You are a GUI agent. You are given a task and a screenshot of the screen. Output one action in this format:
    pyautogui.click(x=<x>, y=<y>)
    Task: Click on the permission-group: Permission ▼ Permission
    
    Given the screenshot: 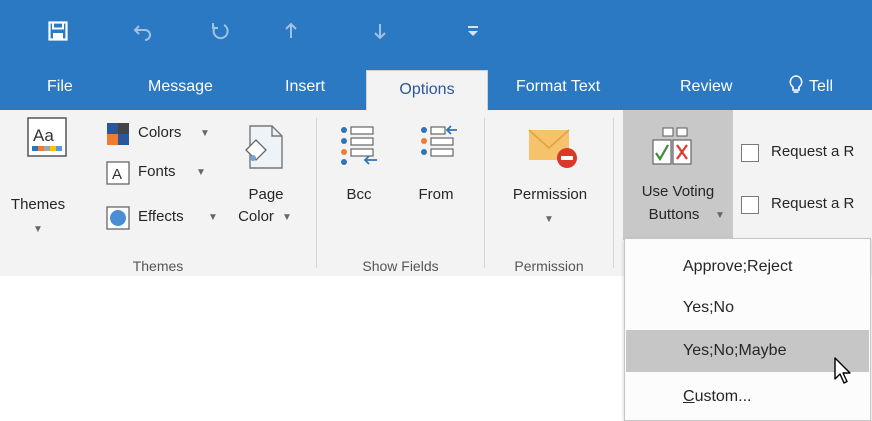 What is the action you would take?
    pyautogui.click(x=549, y=193)
    